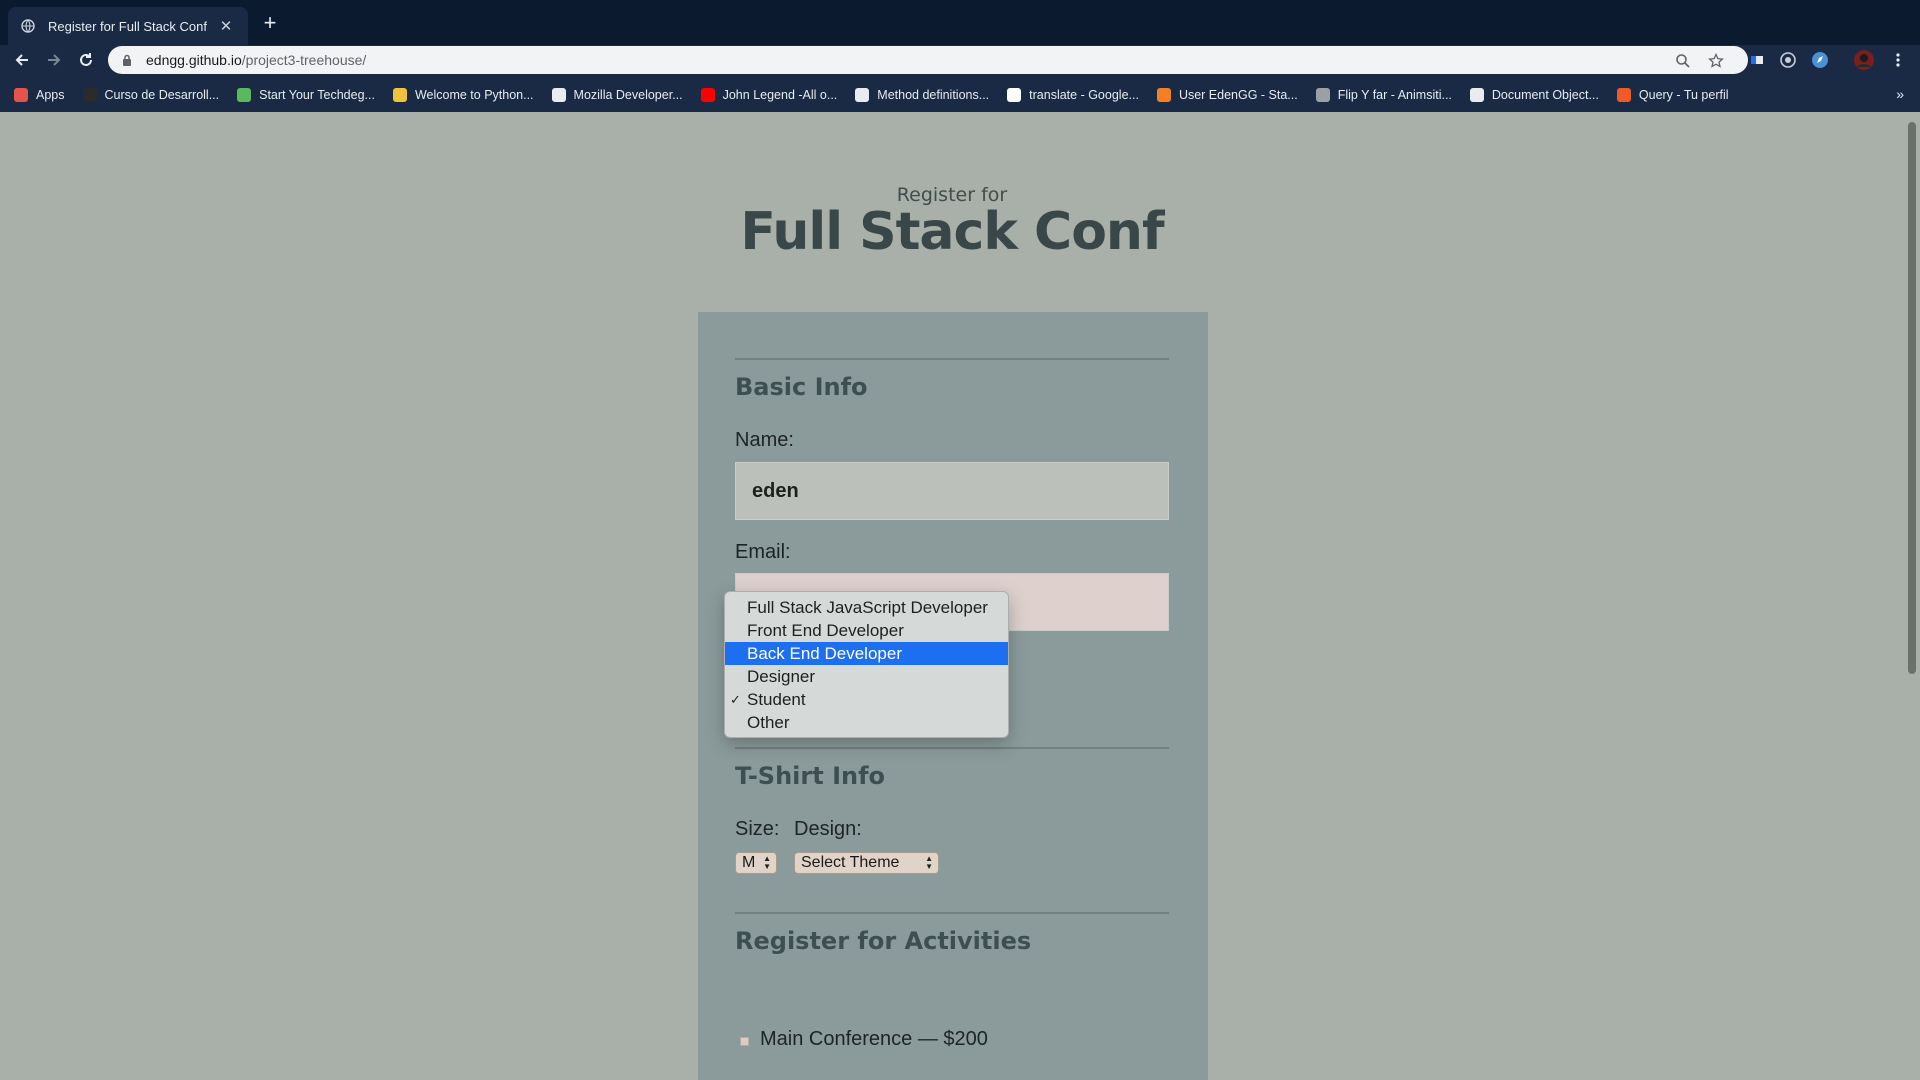  I want to click on job-role-option-label: Back End Developer, so click(824, 653).